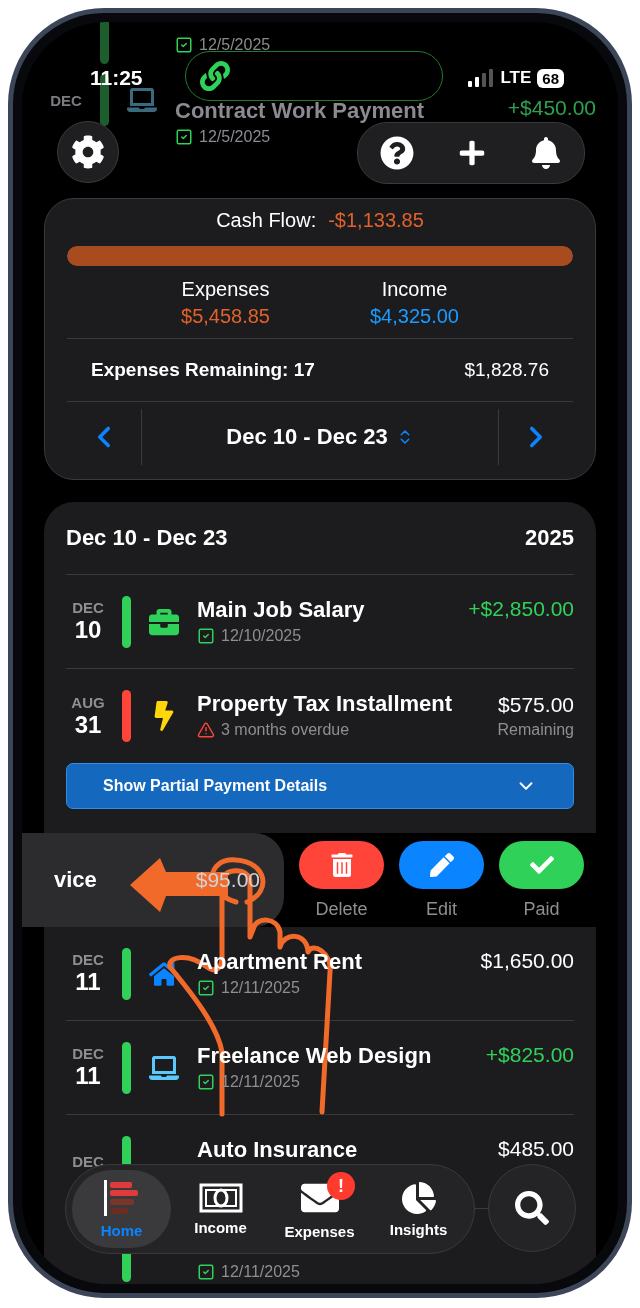  What do you see at coordinates (472, 153) in the screenshot?
I see `add-button` at bounding box center [472, 153].